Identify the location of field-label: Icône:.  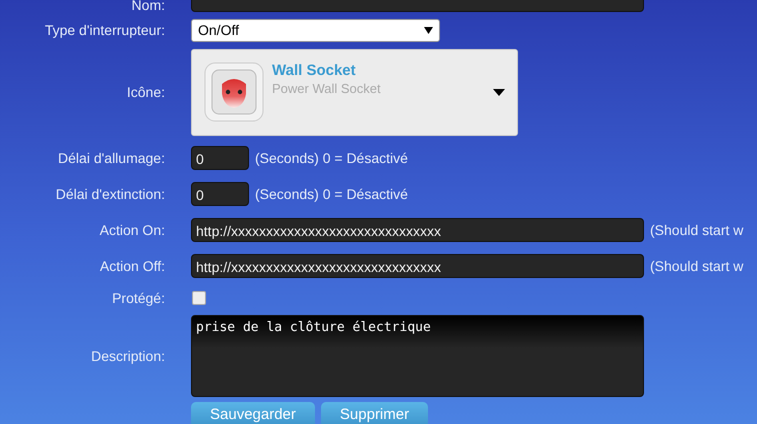
(145, 92).